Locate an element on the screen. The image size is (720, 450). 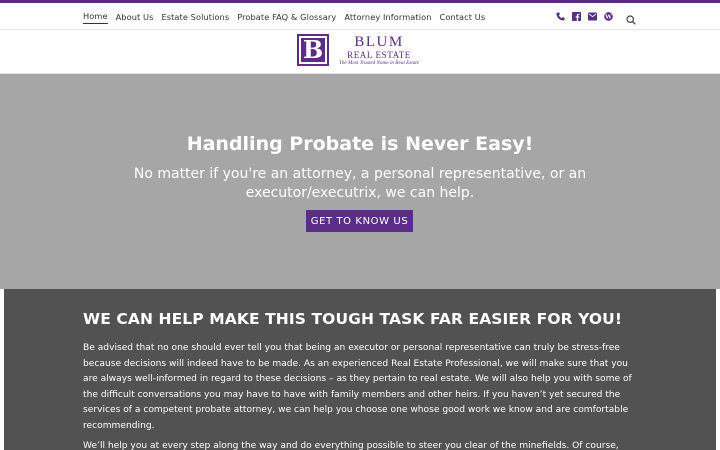
nav-home: Home is located at coordinates (95, 16).